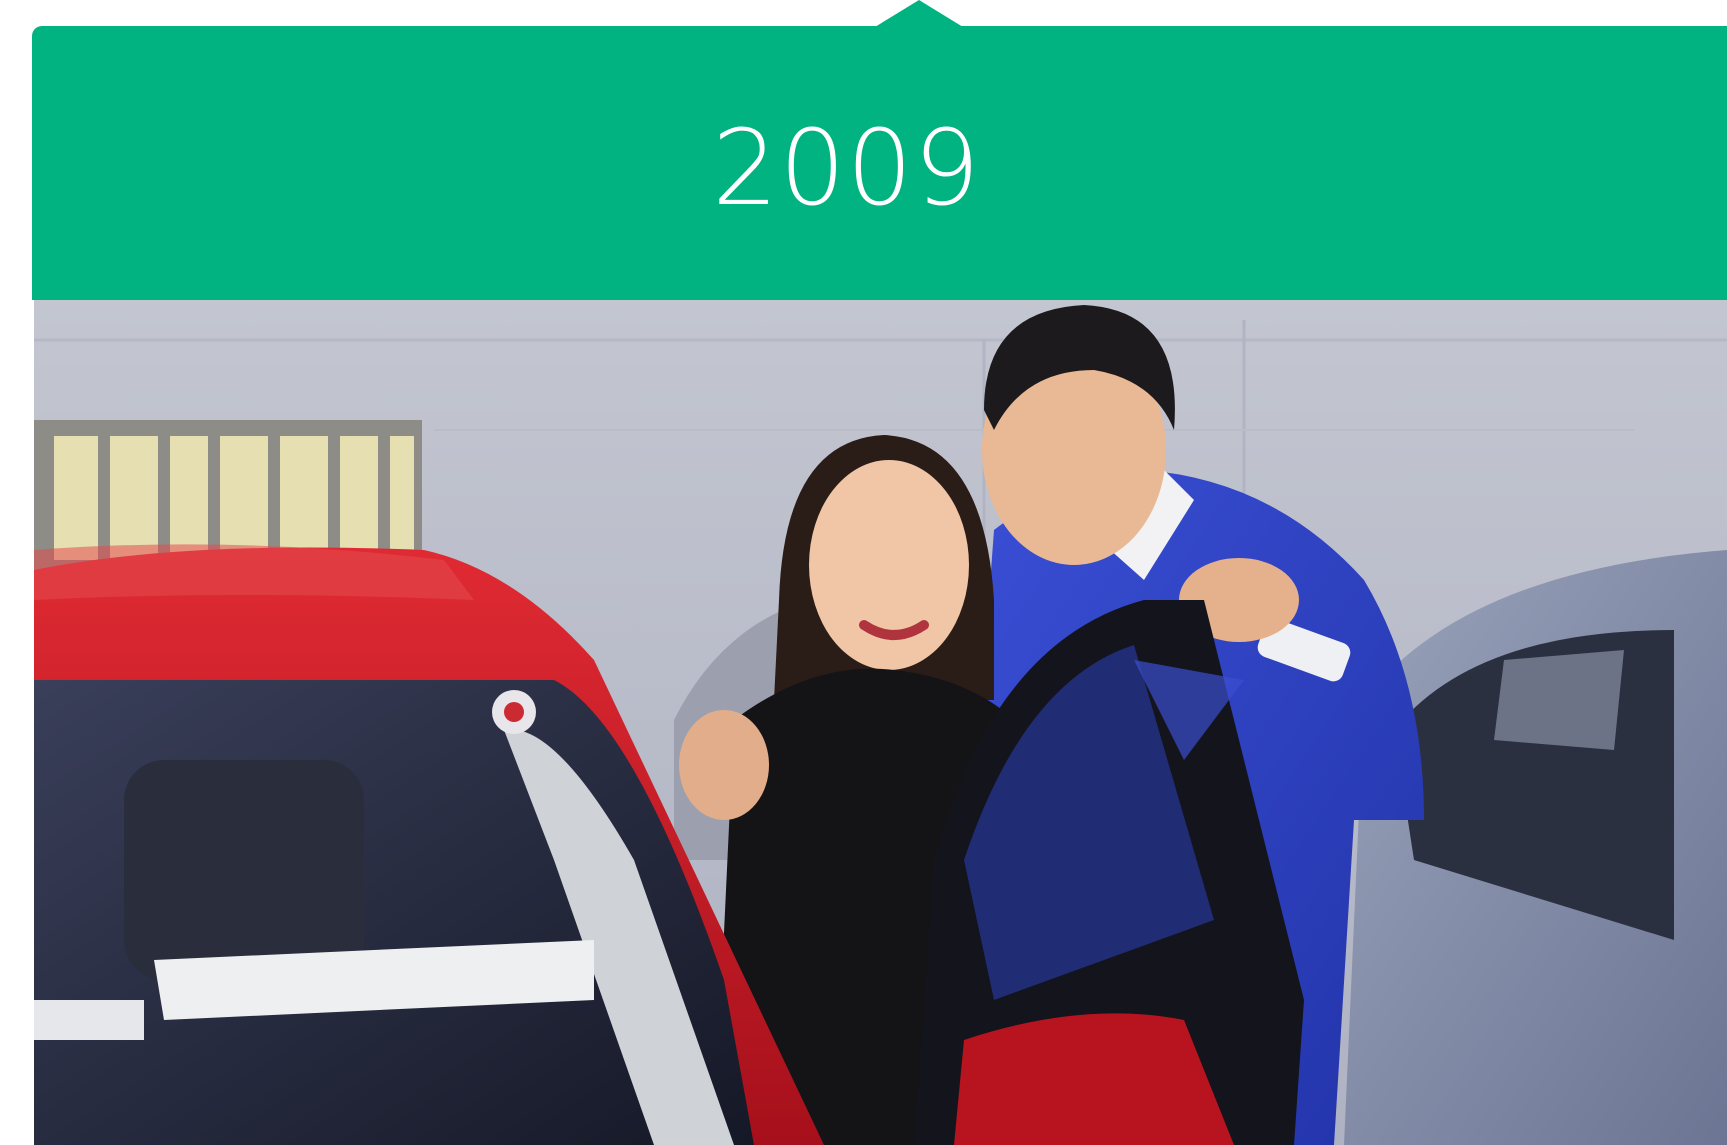  Describe the element at coordinates (846, 168) in the screenshot. I see `year-label: 2009` at that location.